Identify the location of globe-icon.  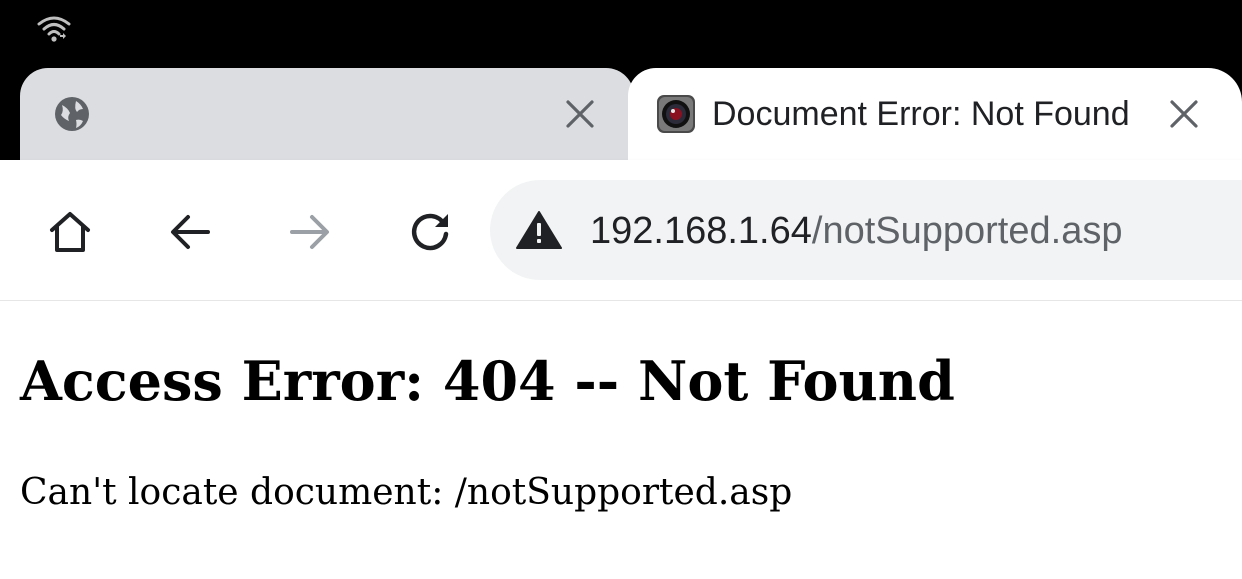
(72, 114).